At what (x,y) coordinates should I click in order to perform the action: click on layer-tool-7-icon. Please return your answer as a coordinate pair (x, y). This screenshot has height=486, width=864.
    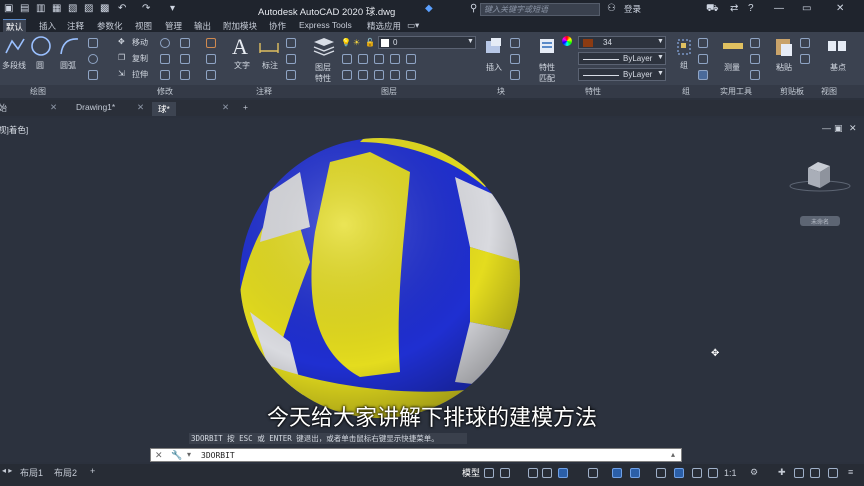
    Looking at the image, I should click on (363, 75).